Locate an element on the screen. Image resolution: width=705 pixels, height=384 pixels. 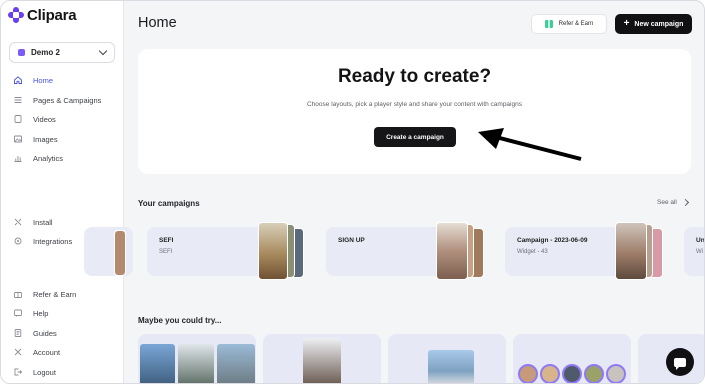
sidebar-item-label: Pages & Campaigns is located at coordinates (67, 100).